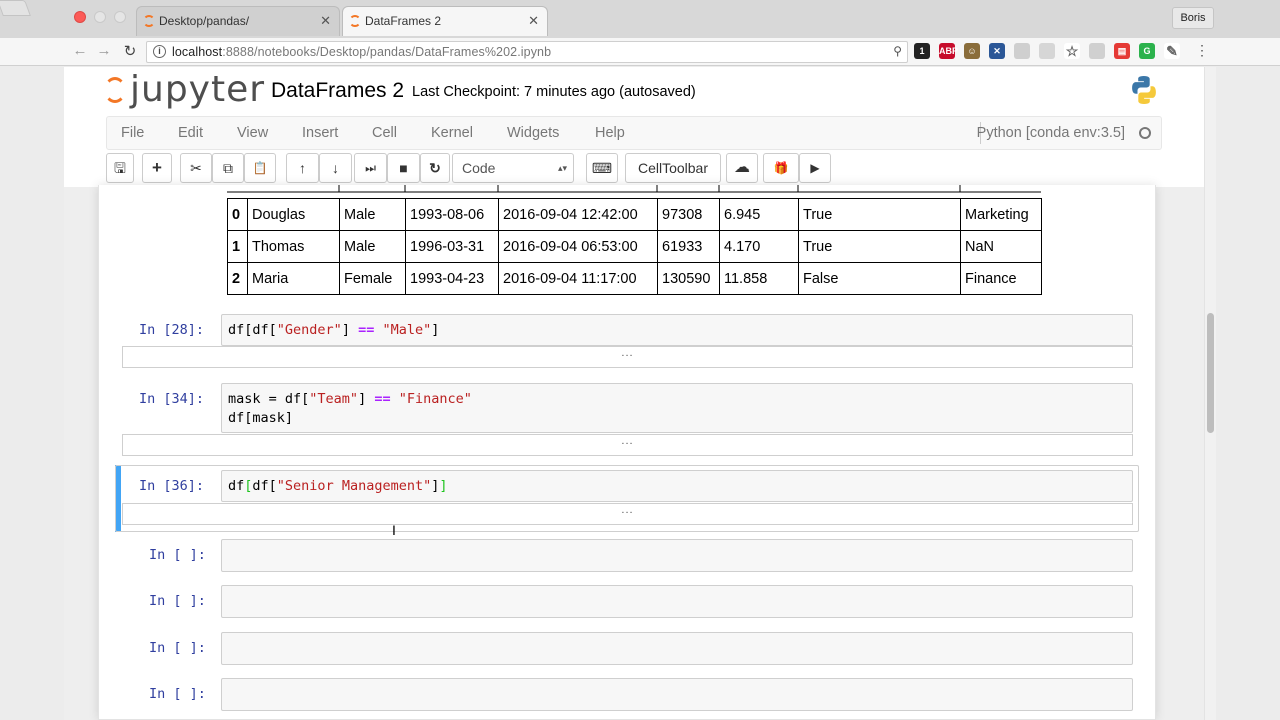 This screenshot has width=1280, height=720. What do you see at coordinates (997, 51) in the screenshot?
I see `extension-x-icon: ✕` at bounding box center [997, 51].